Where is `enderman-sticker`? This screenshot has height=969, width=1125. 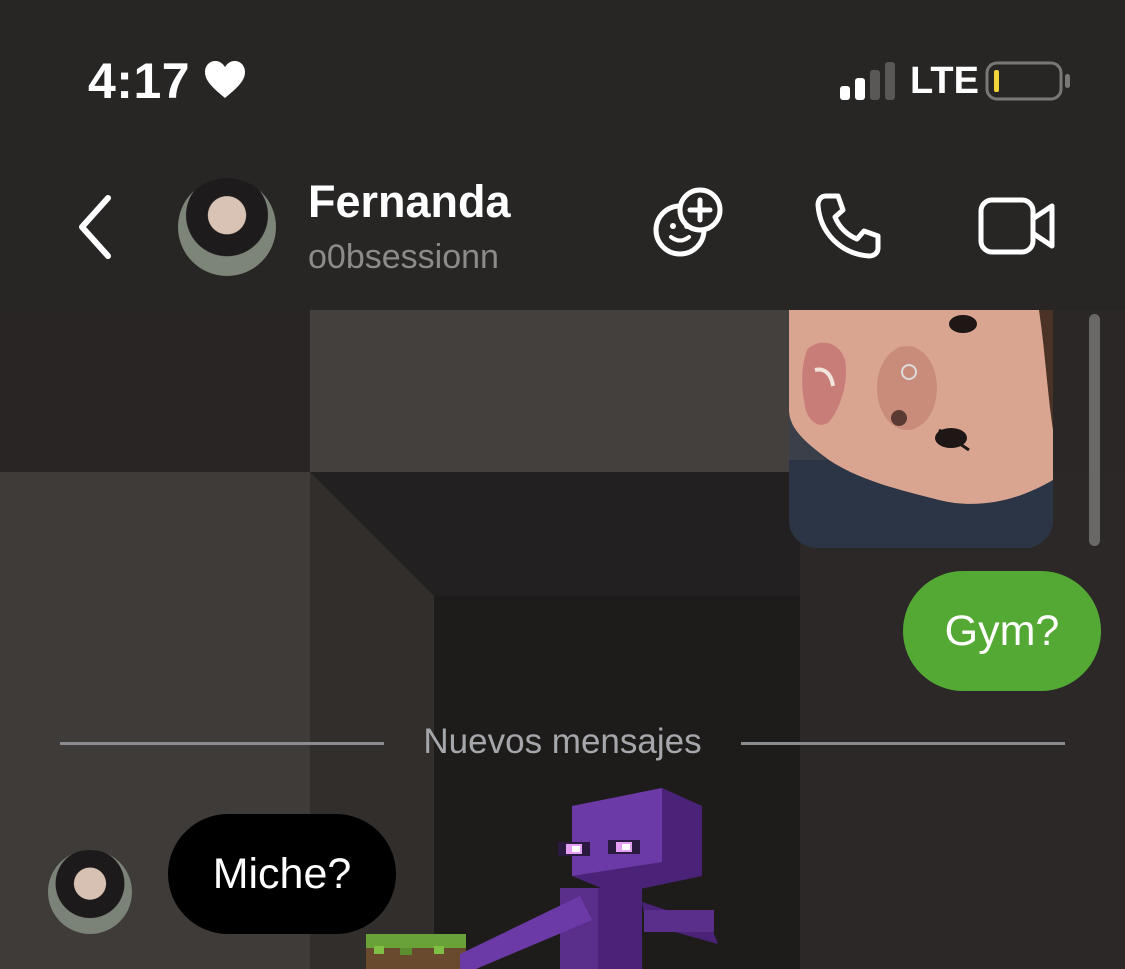
enderman-sticker is located at coordinates (540, 876).